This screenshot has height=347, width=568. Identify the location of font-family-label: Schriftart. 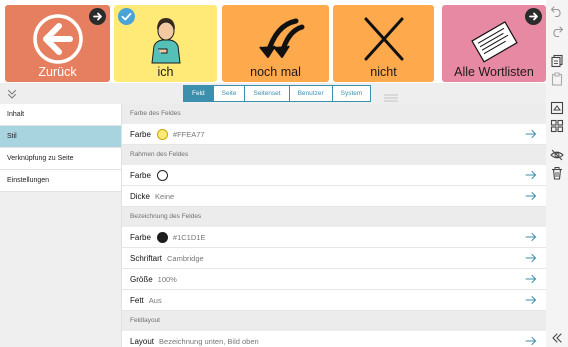
(146, 258).